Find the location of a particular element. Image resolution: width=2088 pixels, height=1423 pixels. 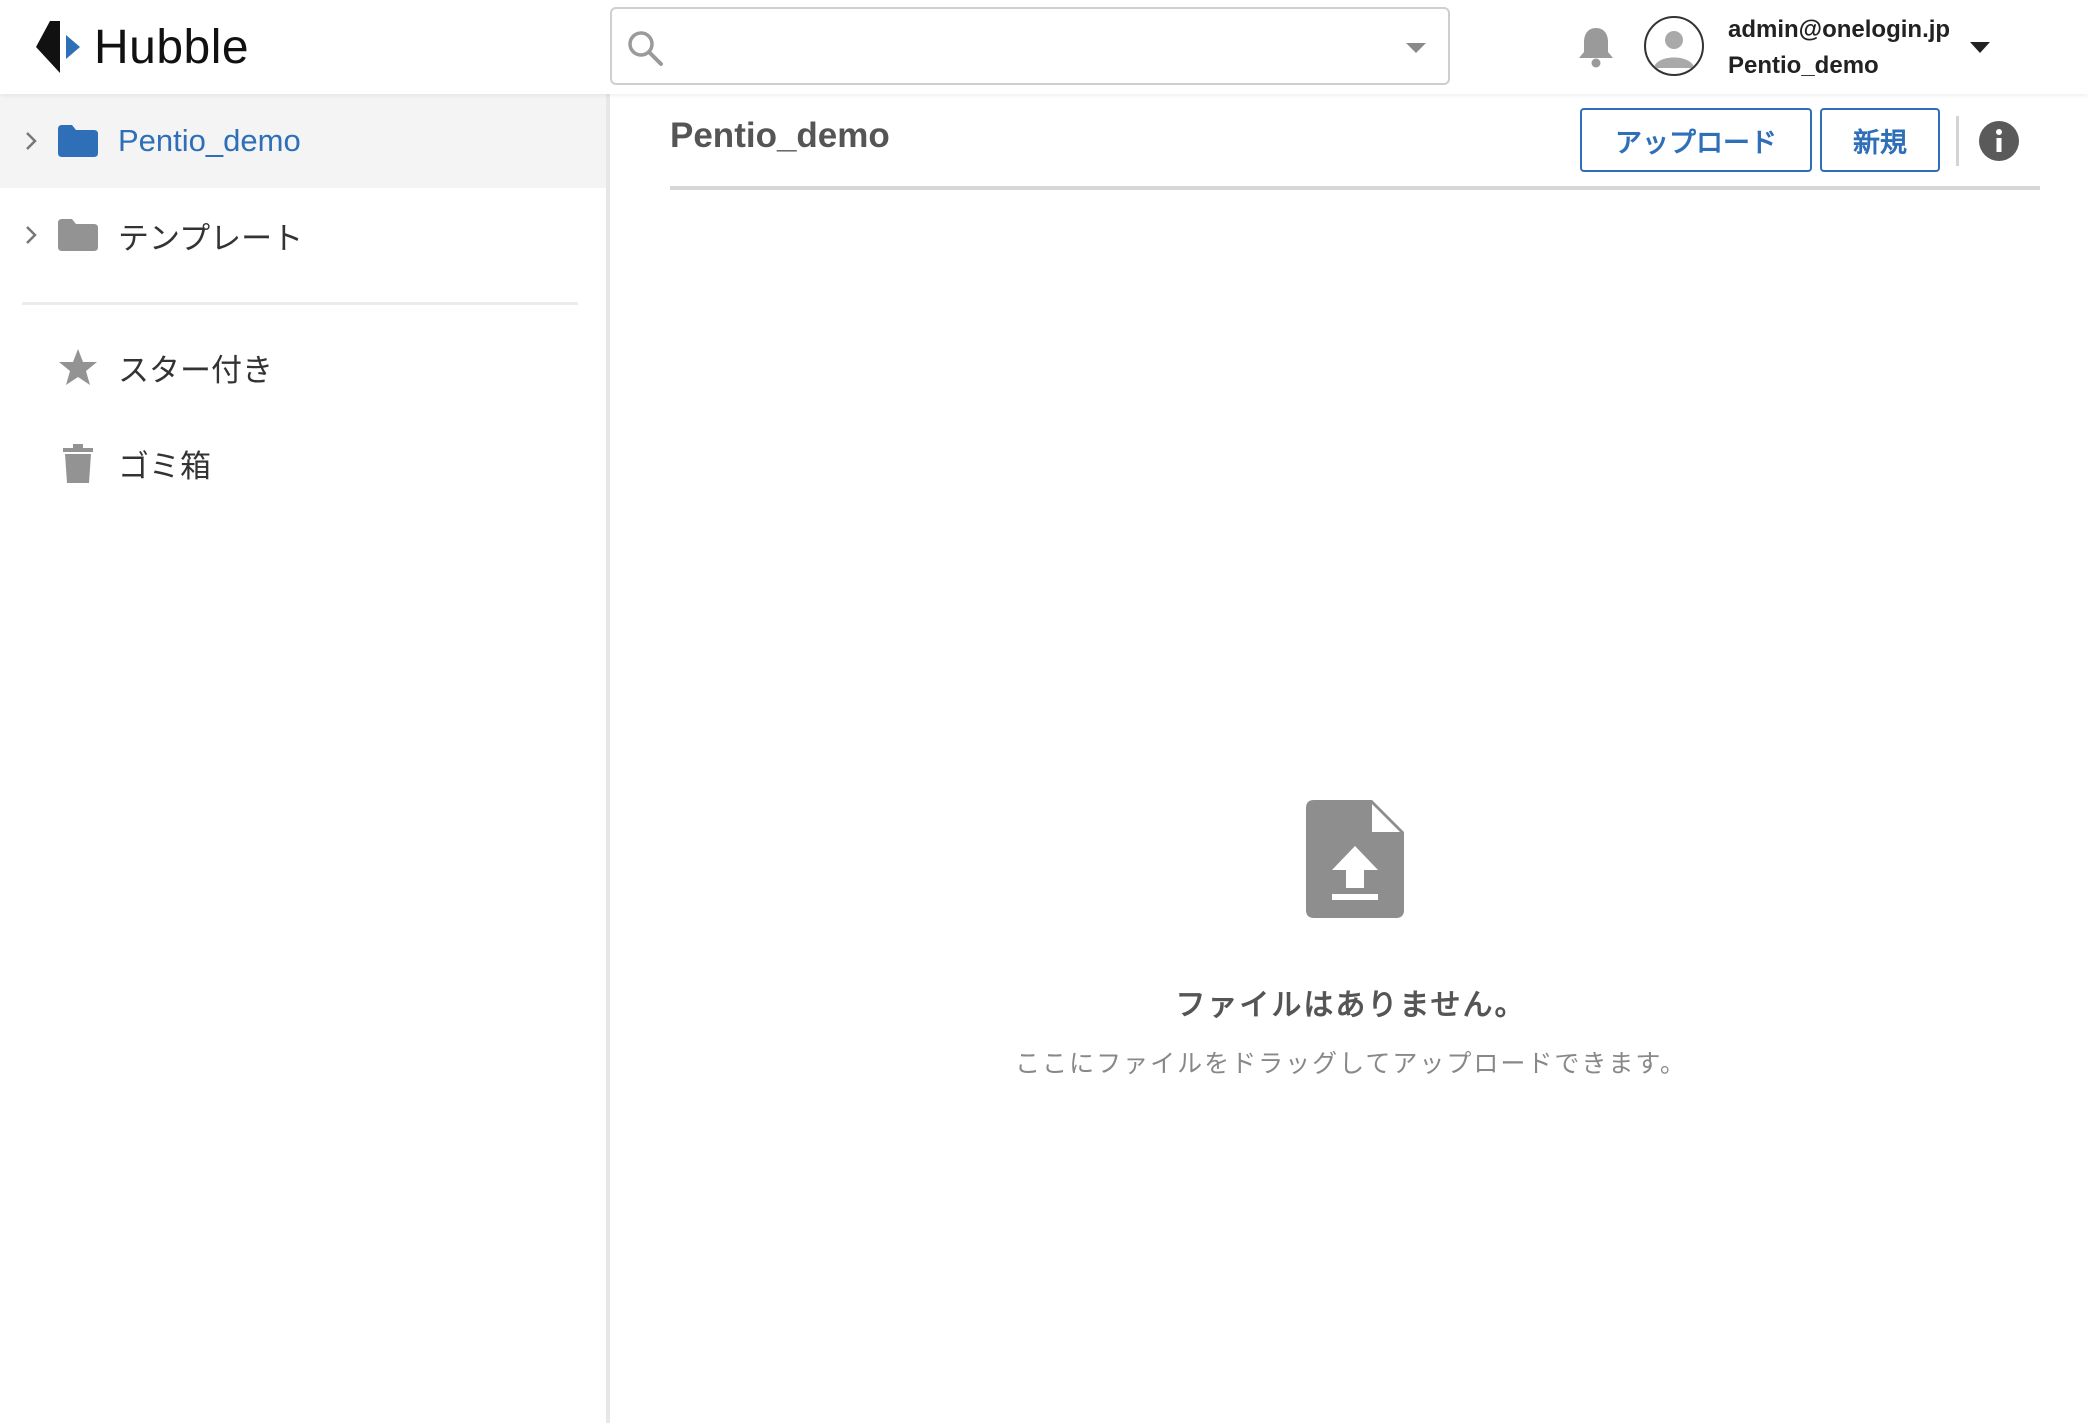

upload-button: アップロード is located at coordinates (1696, 140).